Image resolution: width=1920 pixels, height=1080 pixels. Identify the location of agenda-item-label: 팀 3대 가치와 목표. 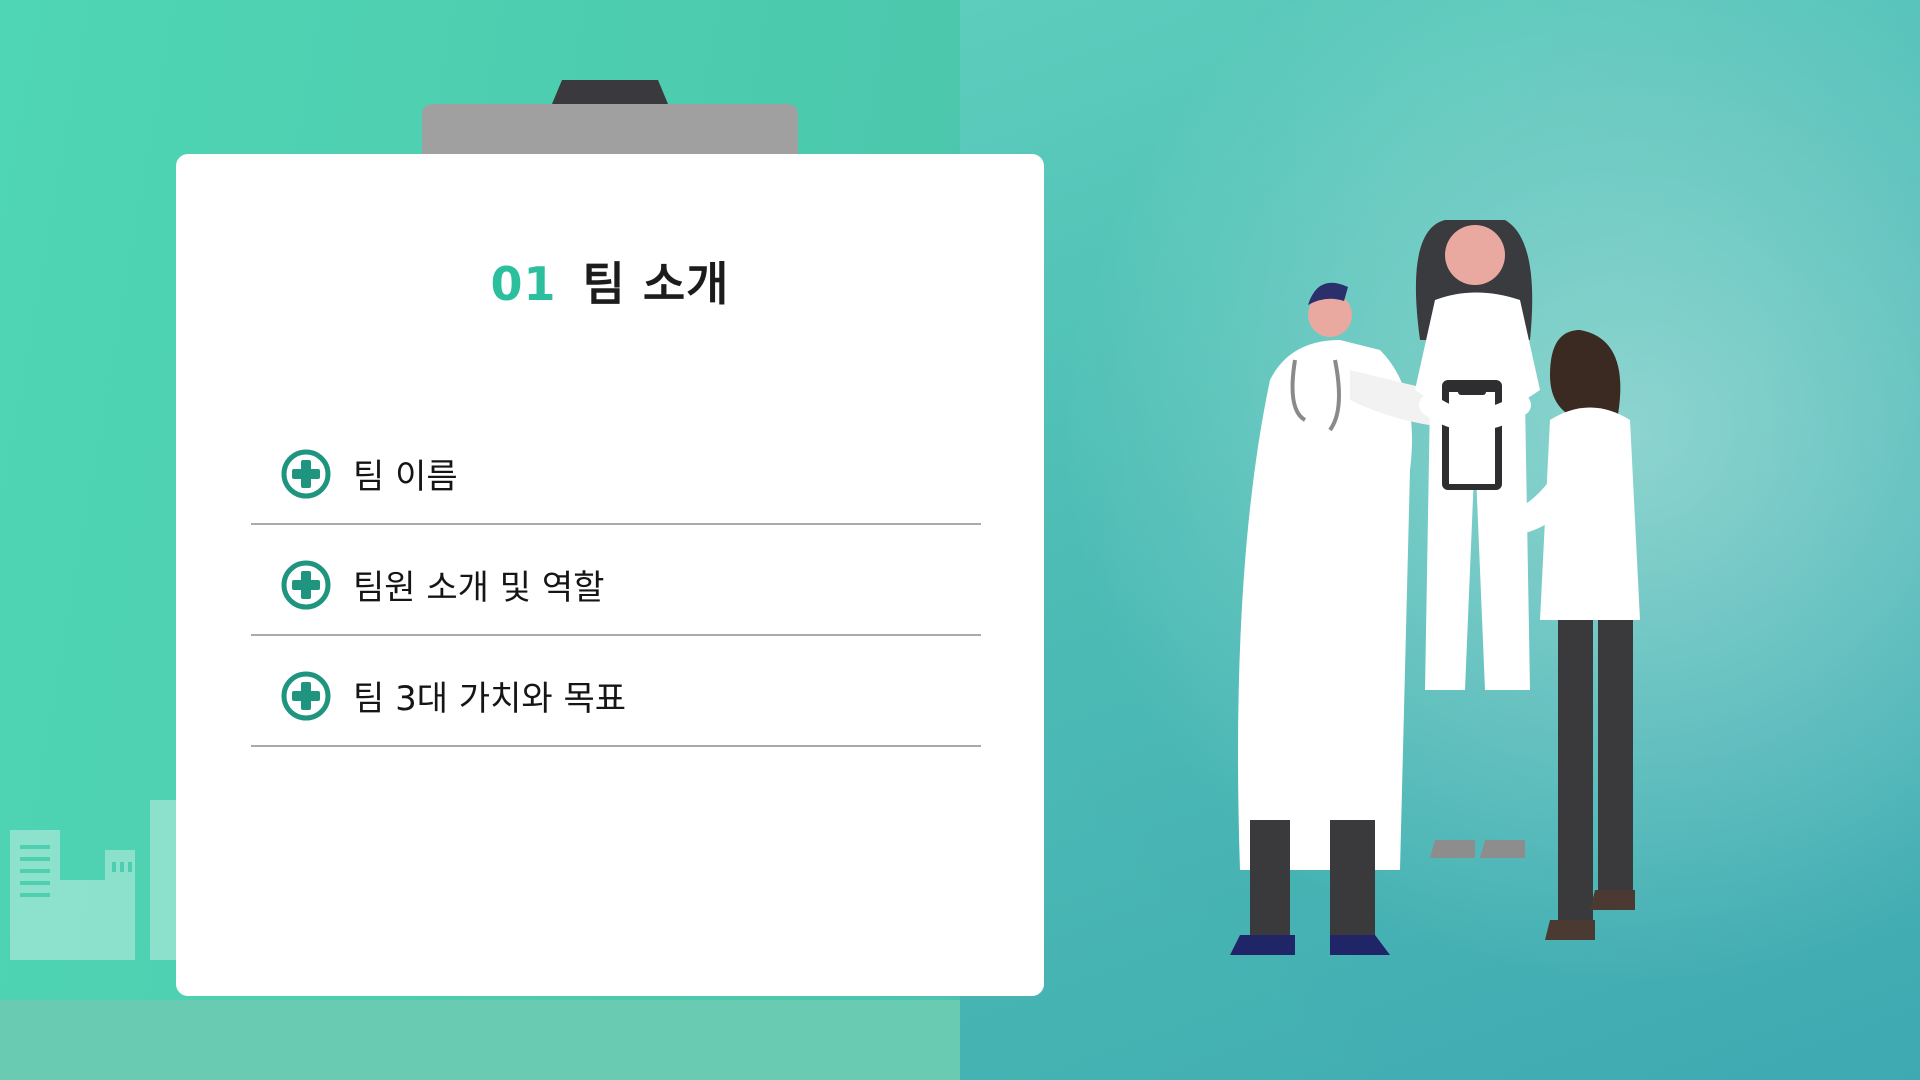
(490, 699).